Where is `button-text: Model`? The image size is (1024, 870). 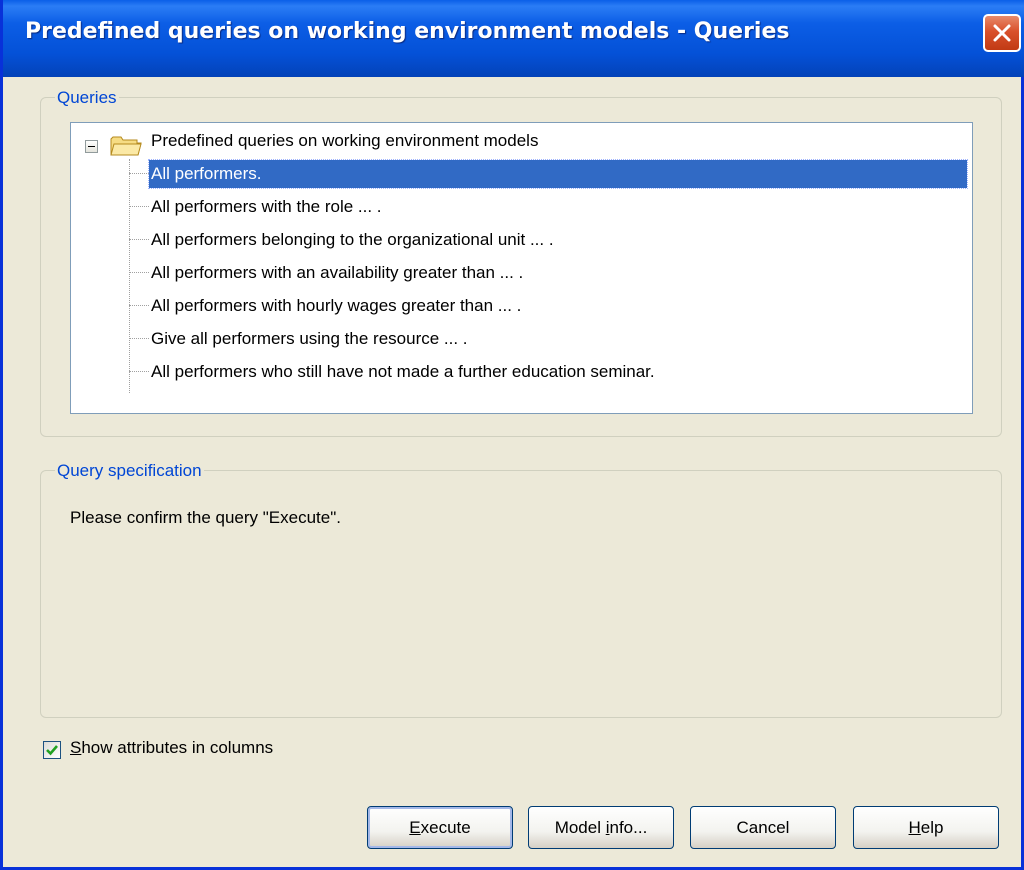
button-text: Model is located at coordinates (580, 827).